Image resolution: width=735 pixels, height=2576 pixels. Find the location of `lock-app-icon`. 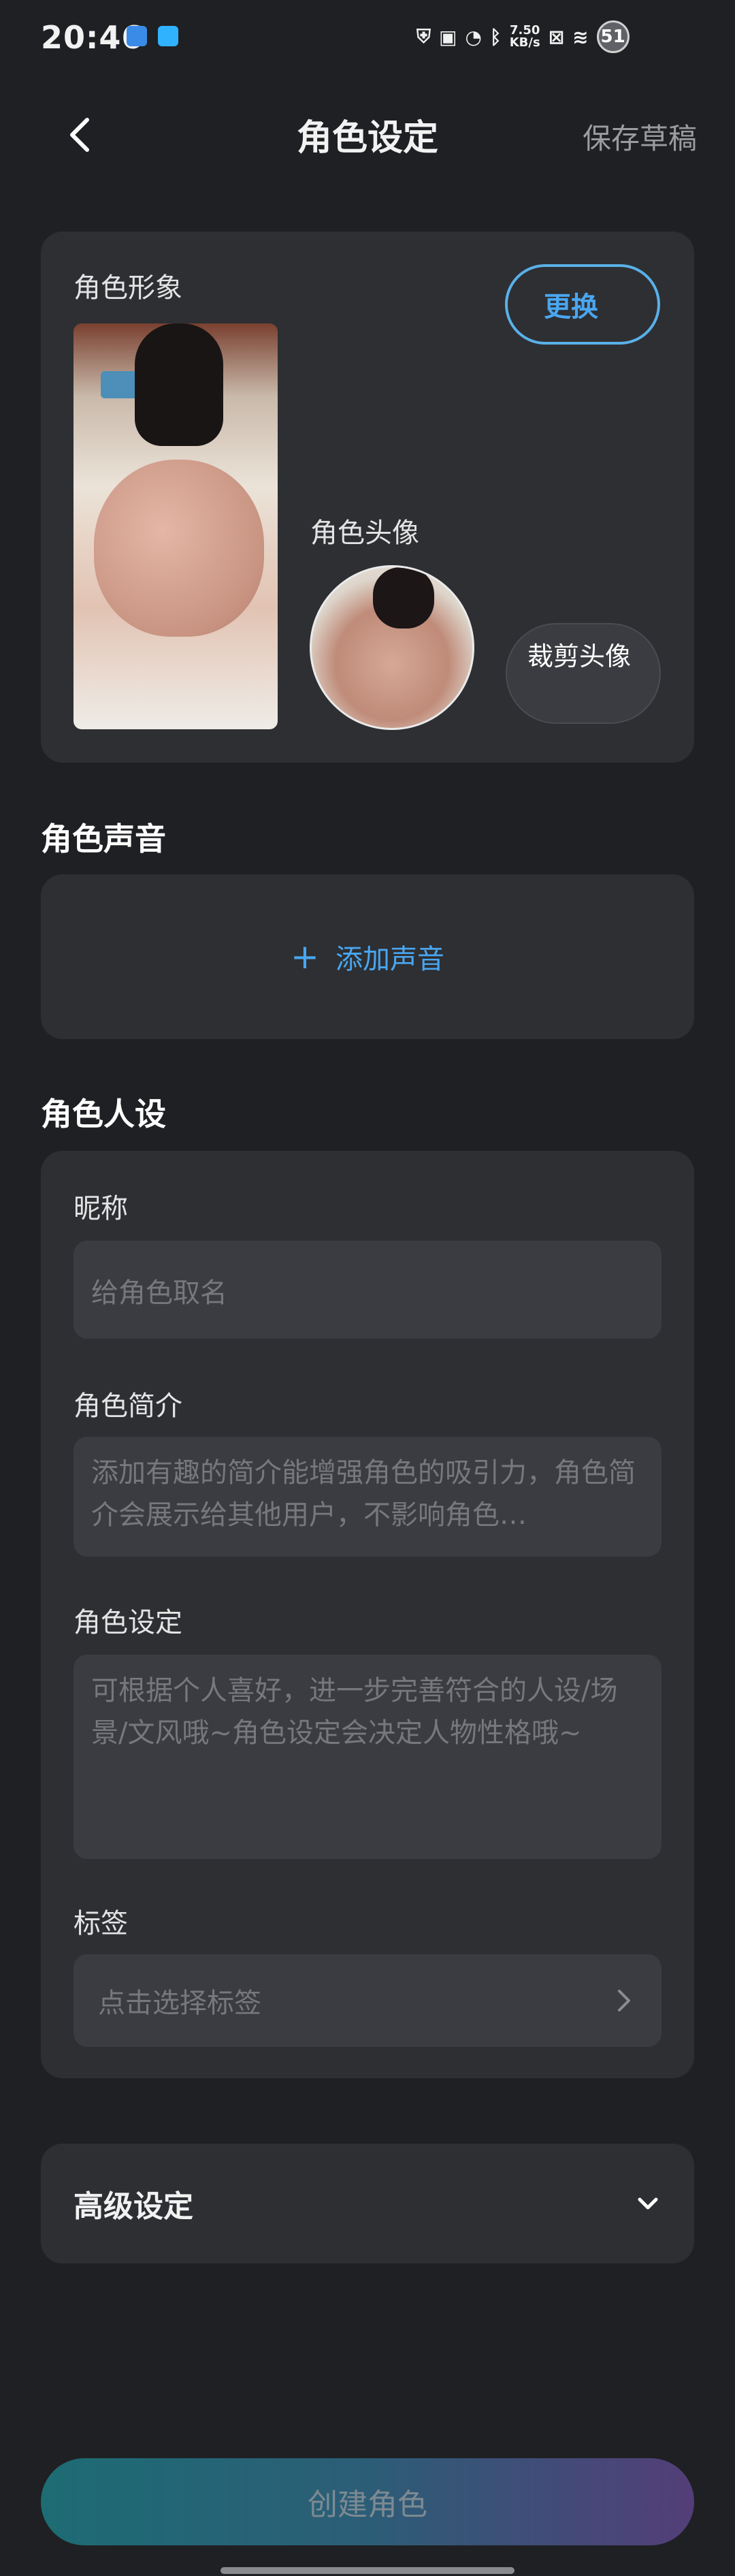

lock-app-icon is located at coordinates (137, 36).